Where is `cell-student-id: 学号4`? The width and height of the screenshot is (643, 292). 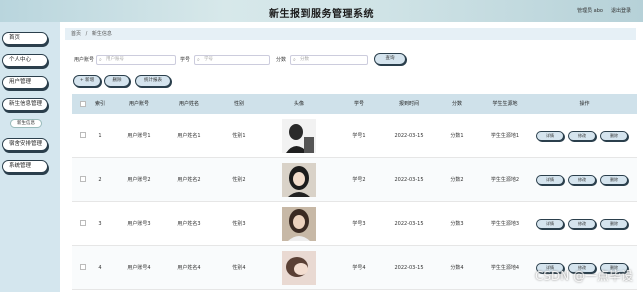 cell-student-id: 学号4 is located at coordinates (359, 268).